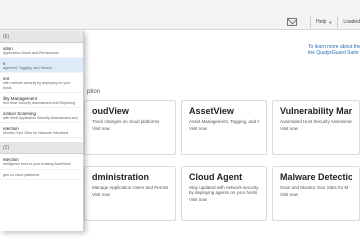  What do you see at coordinates (224, 121) in the screenshot?
I see `card-description: Asset Management, Tagging, and Search` at bounding box center [224, 121].